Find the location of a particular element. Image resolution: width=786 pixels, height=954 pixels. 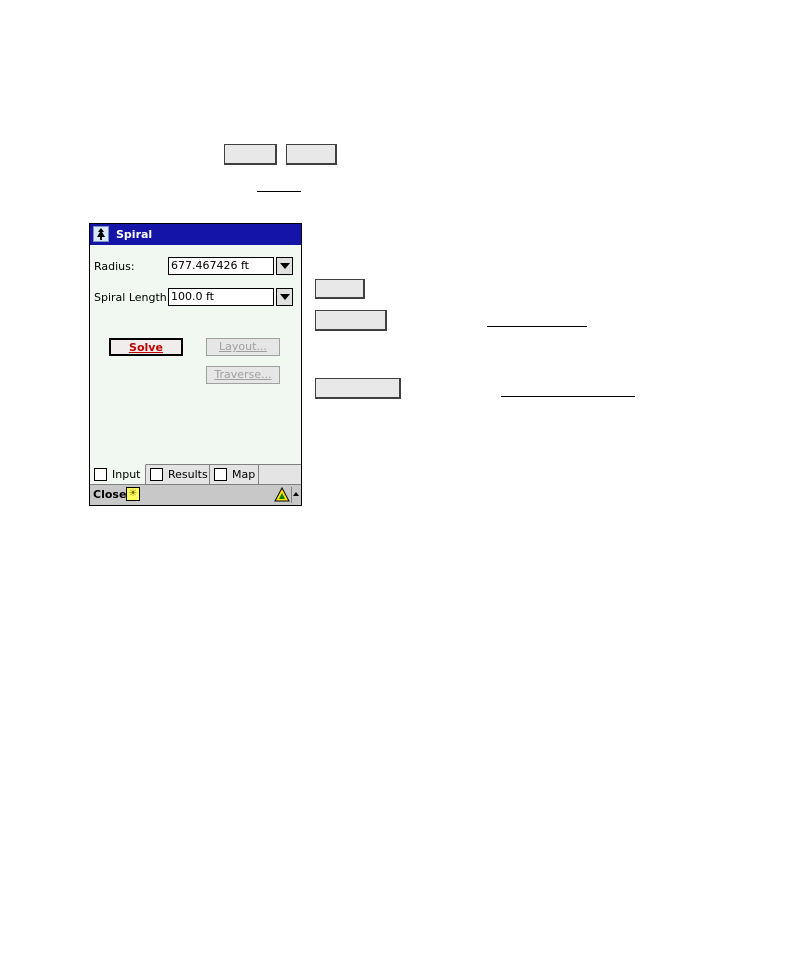

radius-dropdown-button is located at coordinates (284, 266).